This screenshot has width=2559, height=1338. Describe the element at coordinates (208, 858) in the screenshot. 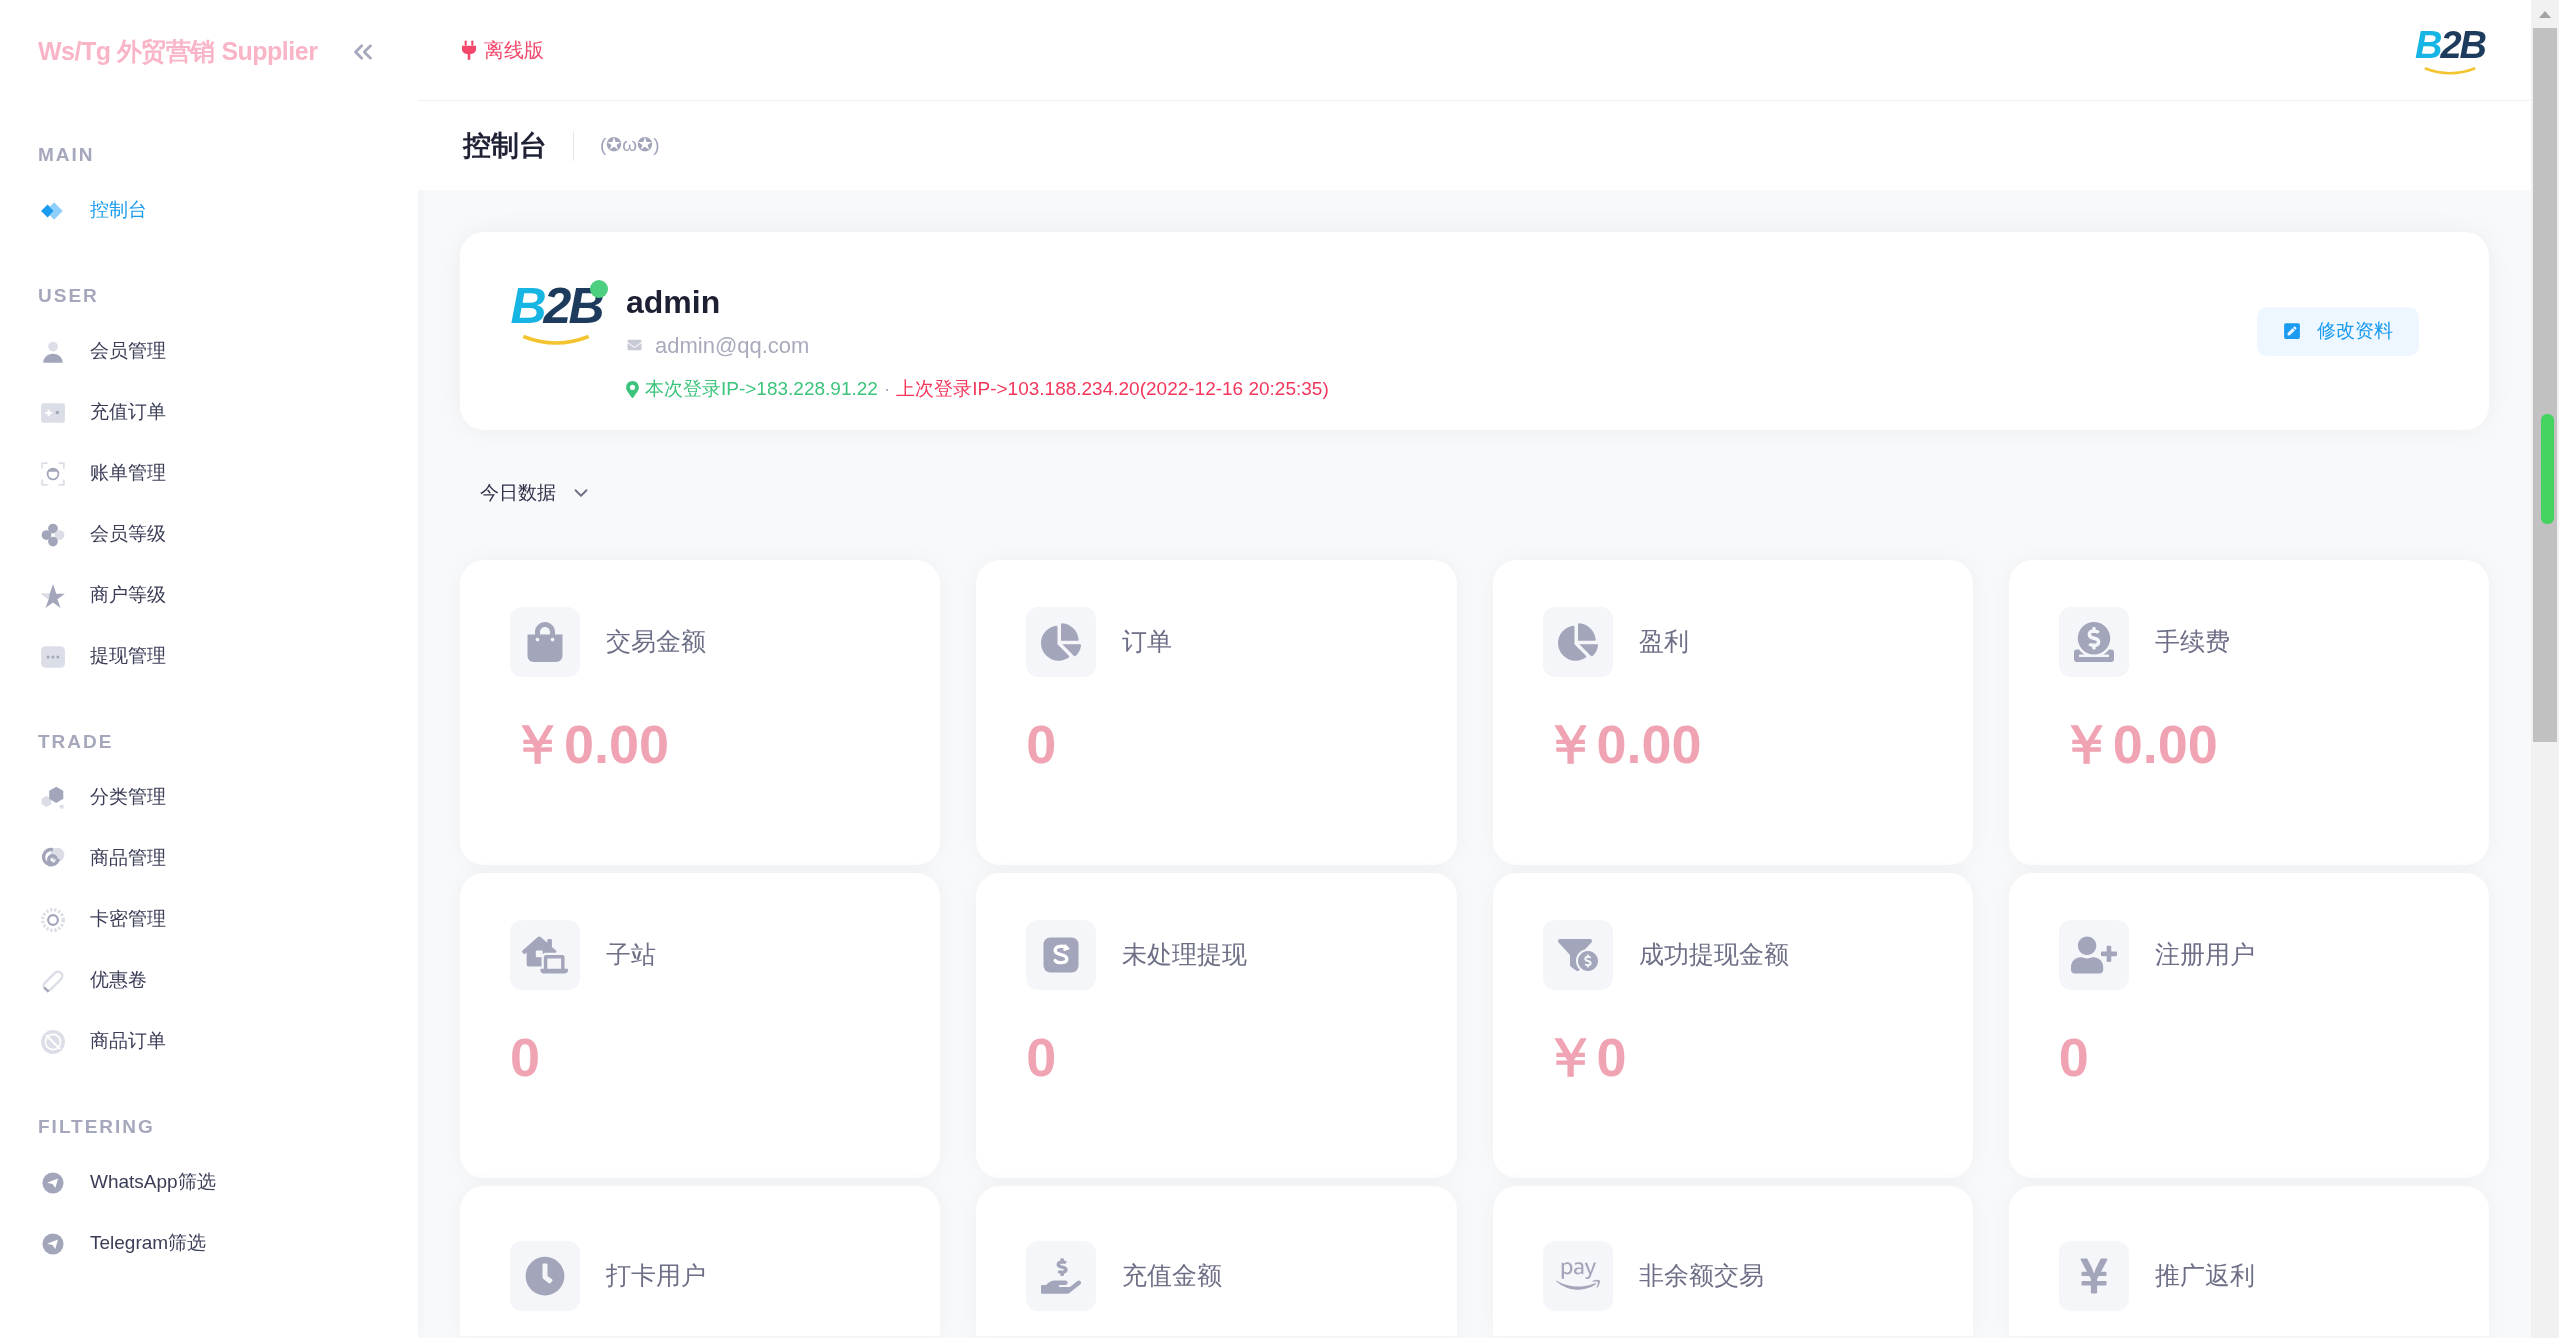

I see `sidebar-item: 商品管理` at that location.